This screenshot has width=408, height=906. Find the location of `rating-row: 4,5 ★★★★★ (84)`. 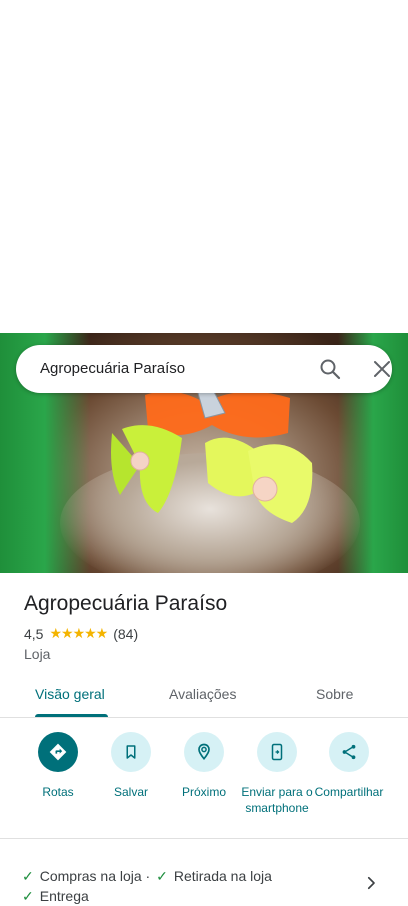

rating-row: 4,5 ★★★★★ (84) is located at coordinates (81, 633).